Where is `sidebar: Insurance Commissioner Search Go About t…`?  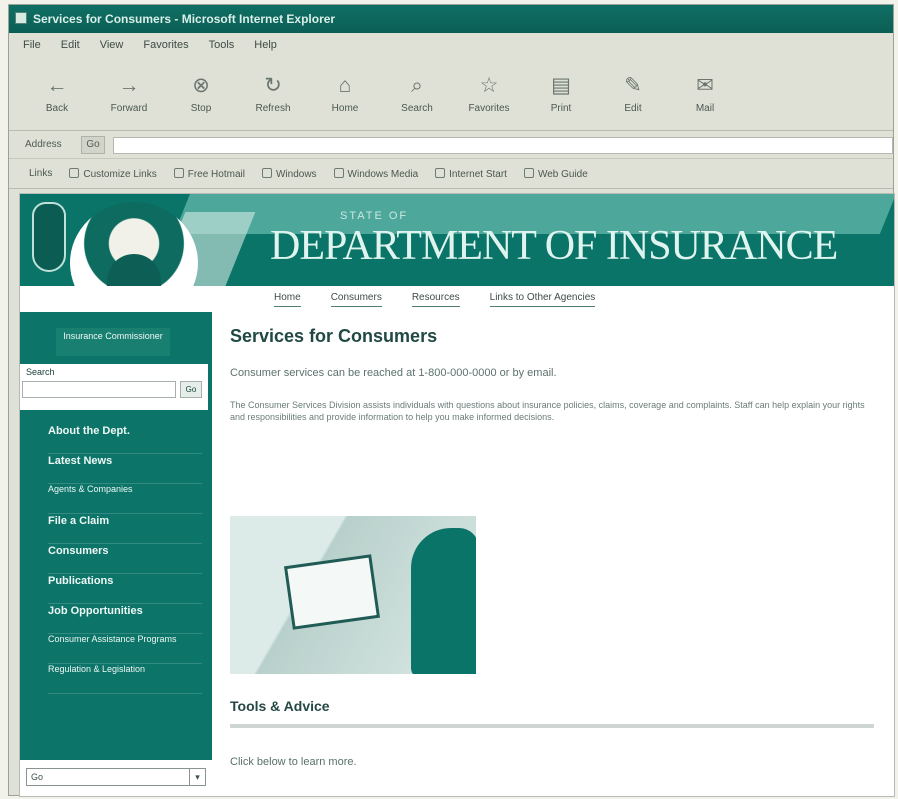 sidebar: Insurance Commissioner Search Go About t… is located at coordinates (116, 554).